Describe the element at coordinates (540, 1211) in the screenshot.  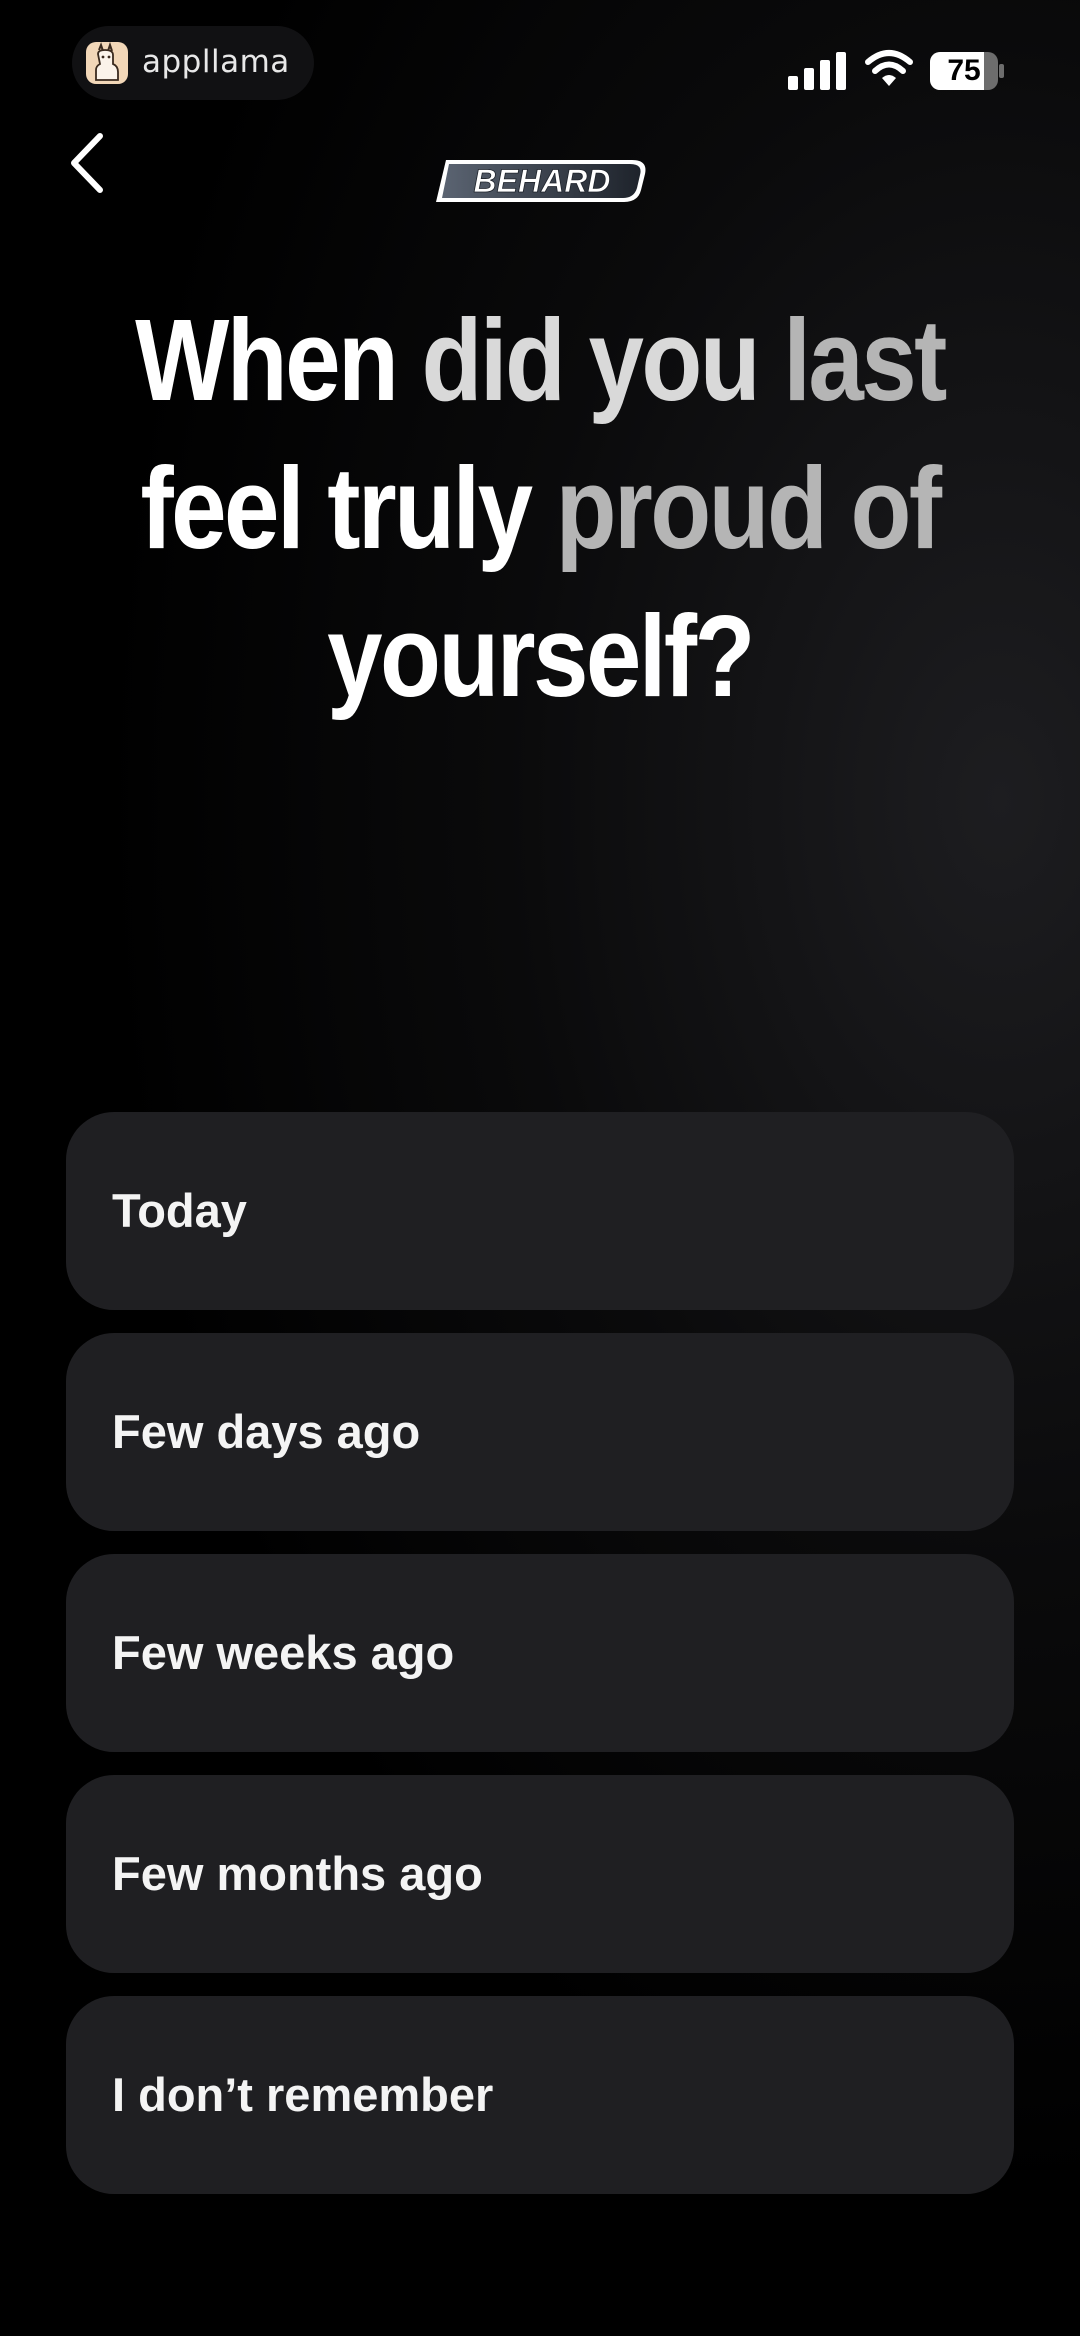
I see `option-today: Today` at that location.